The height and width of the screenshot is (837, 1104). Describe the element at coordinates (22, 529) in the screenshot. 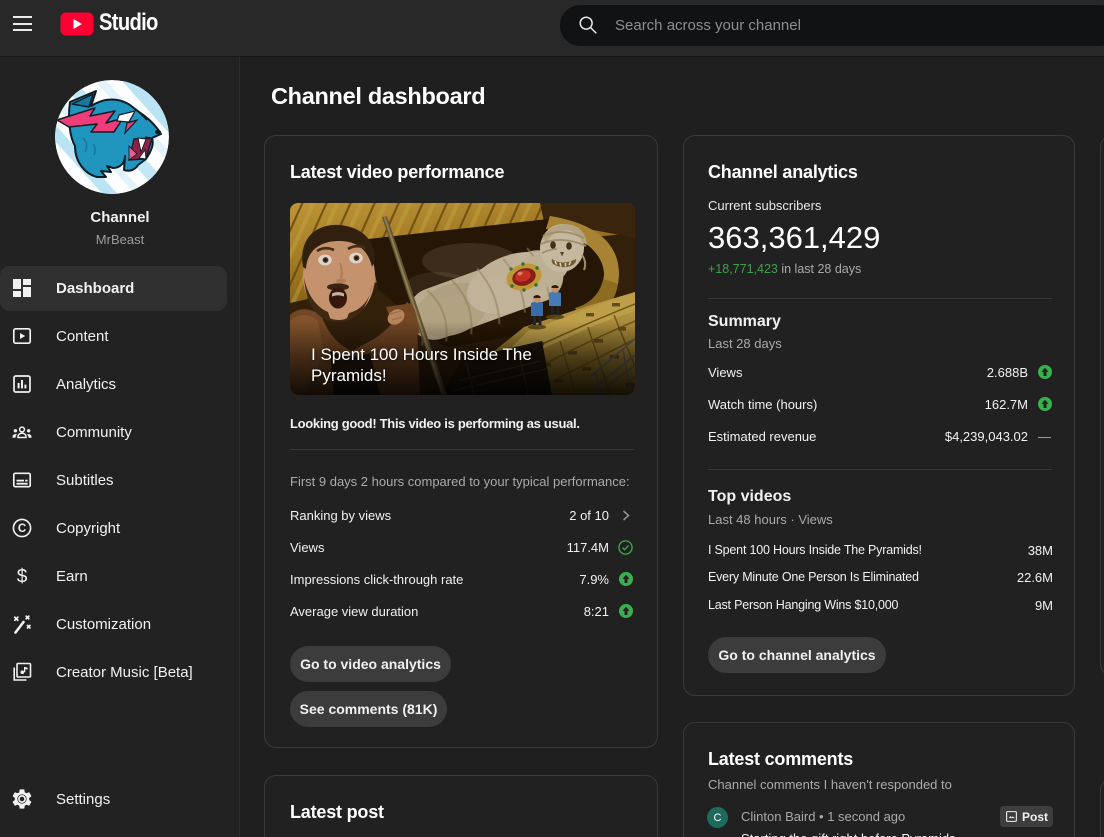

I see `svg-text: C` at that location.